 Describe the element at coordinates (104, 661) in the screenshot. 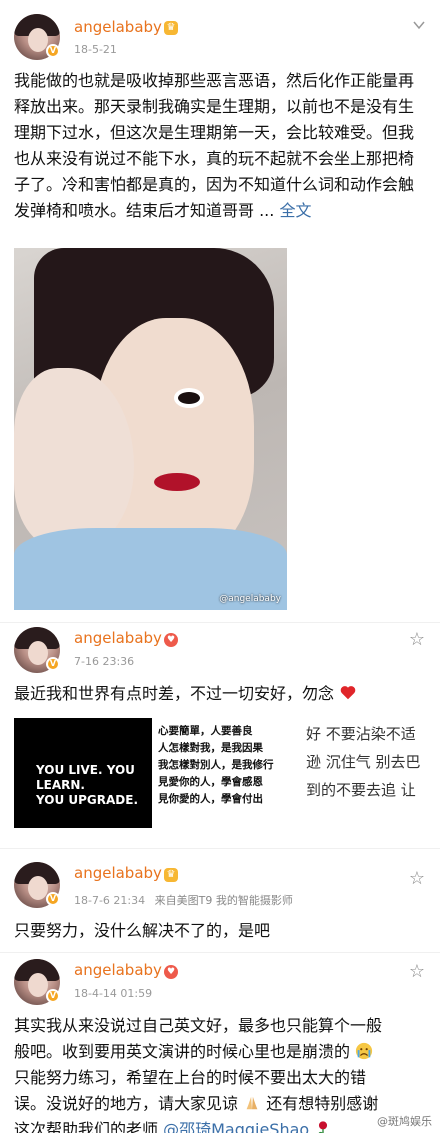

I see `post-time: 7-16 23:36` at that location.